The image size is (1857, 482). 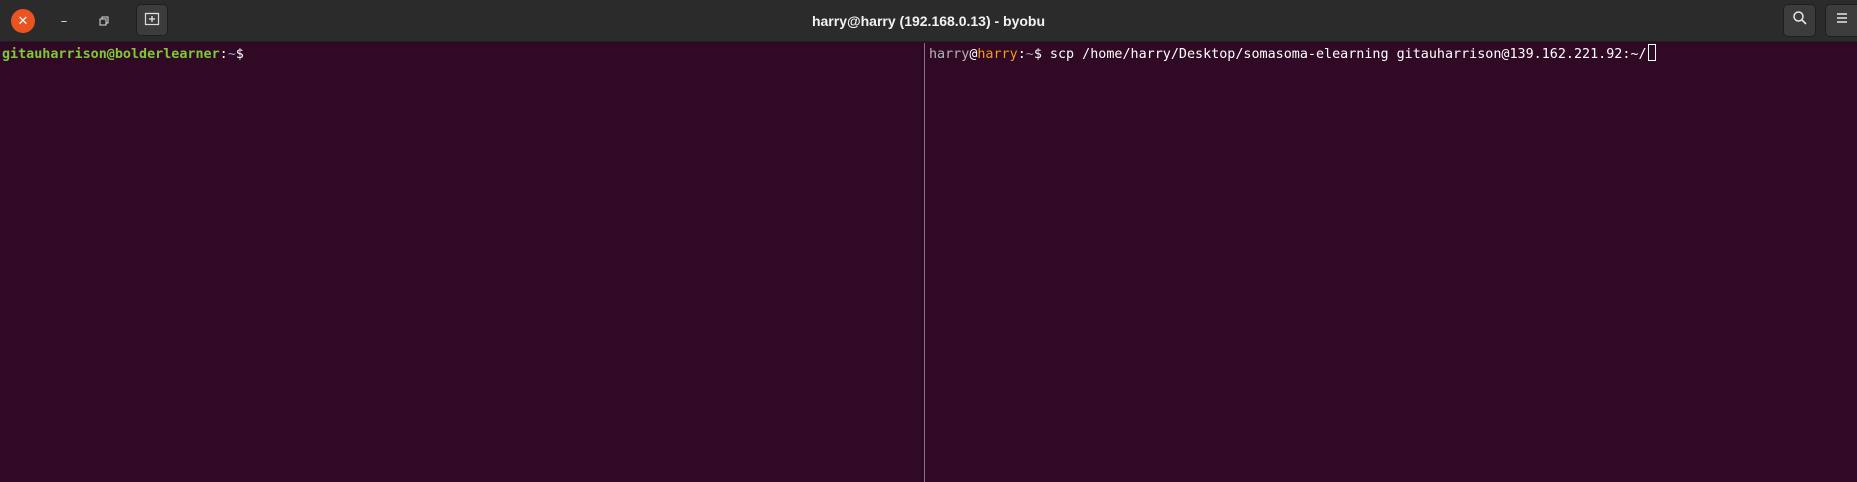 What do you see at coordinates (111, 54) in the screenshot?
I see `prompt-user-host: gitauharrison@bolderlearner` at bounding box center [111, 54].